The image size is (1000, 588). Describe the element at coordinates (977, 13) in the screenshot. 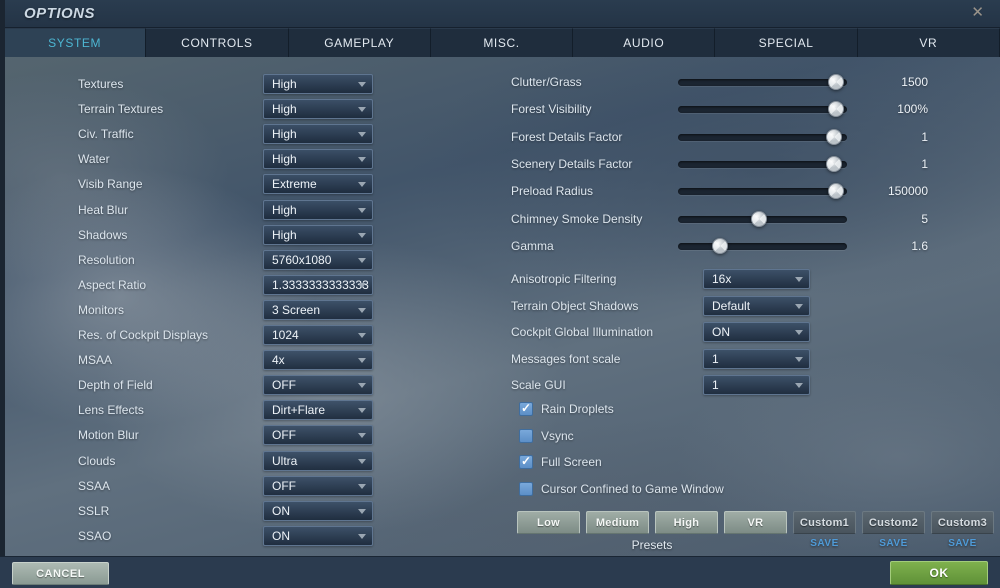

I see `close-icon: ✕` at that location.